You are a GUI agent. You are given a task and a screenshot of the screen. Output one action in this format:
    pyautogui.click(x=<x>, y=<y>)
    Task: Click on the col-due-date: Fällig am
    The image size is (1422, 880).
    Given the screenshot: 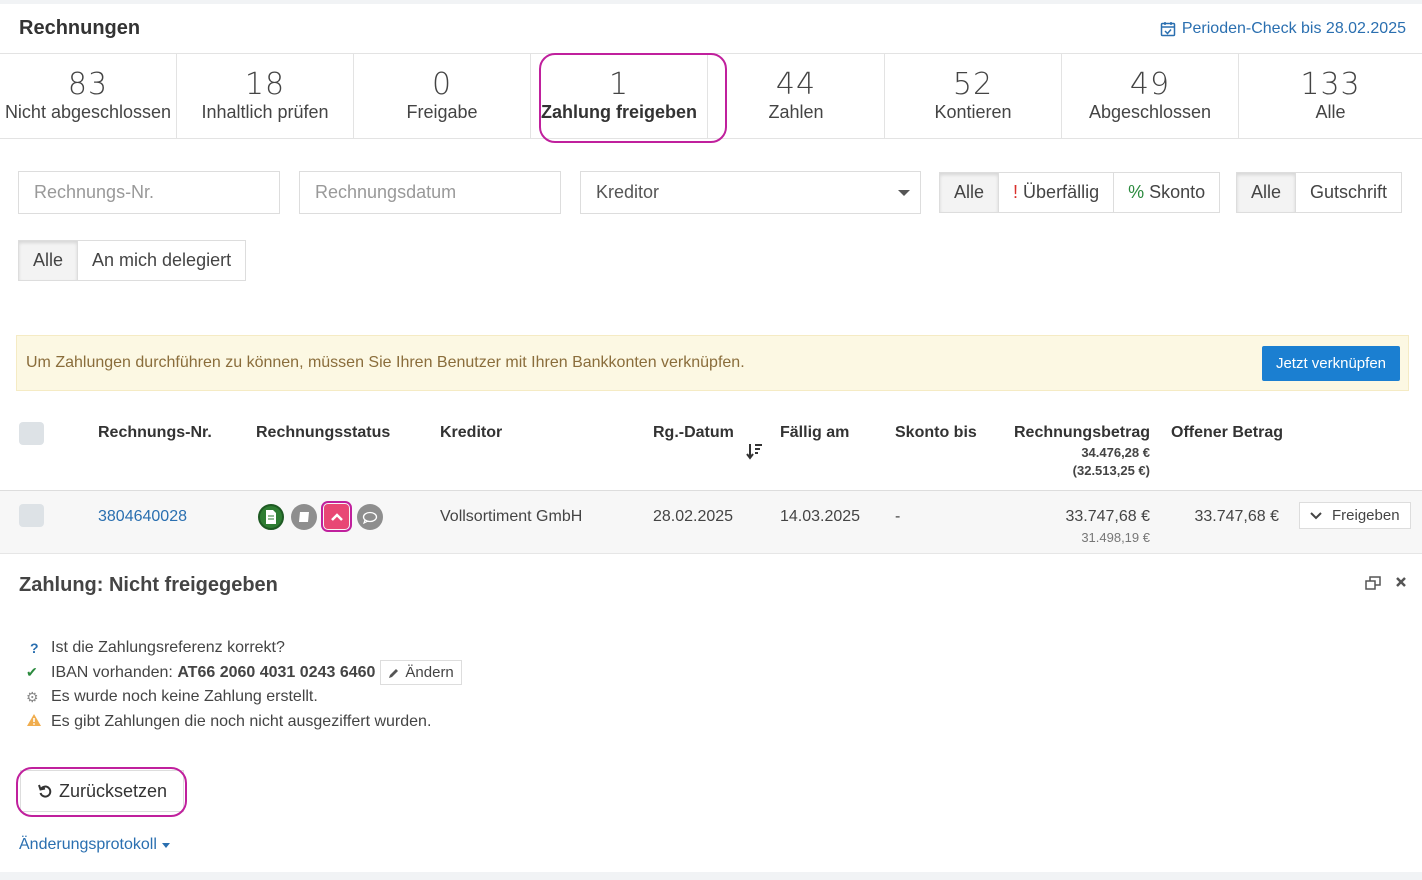 What is the action you would take?
    pyautogui.click(x=814, y=433)
    